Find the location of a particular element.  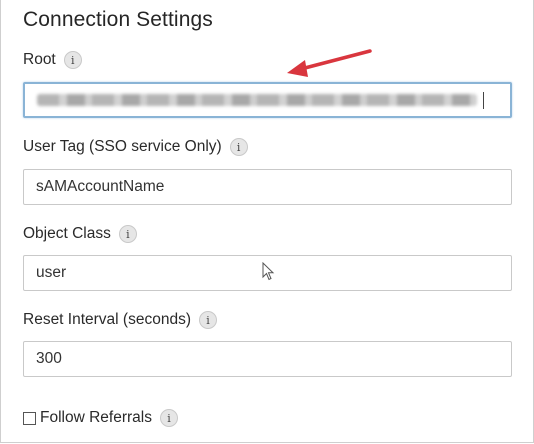

reset-interval-info-icon: i is located at coordinates (208, 320).